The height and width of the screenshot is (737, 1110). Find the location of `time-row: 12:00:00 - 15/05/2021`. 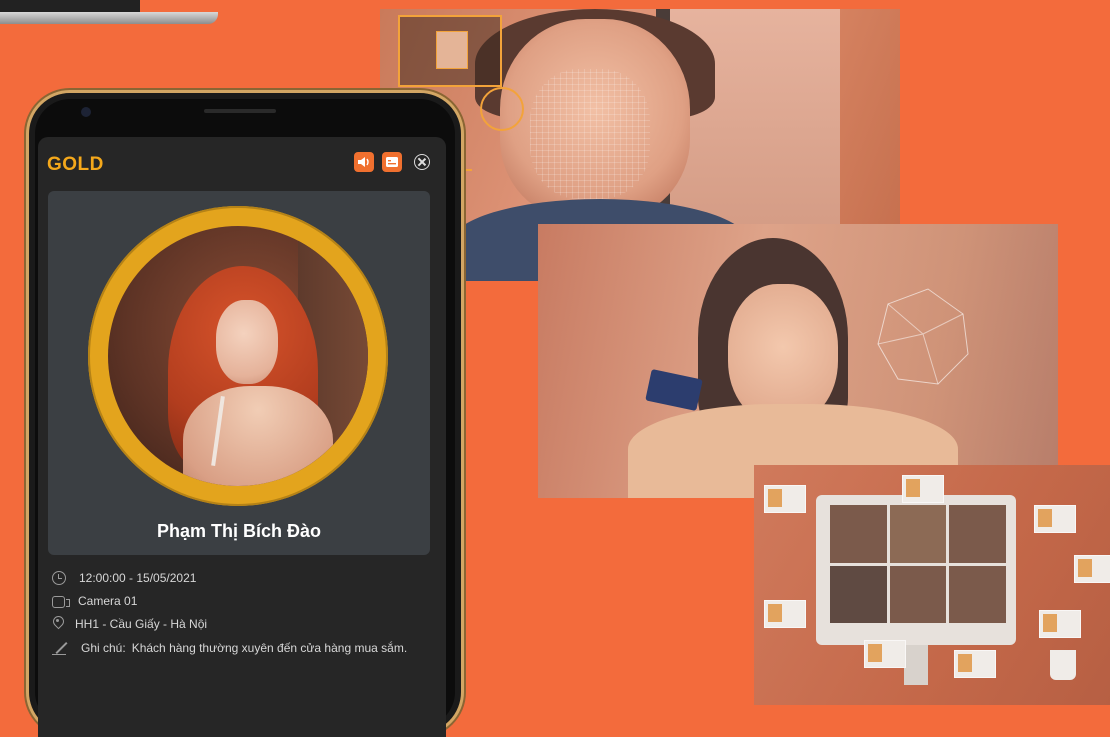

time-row: 12:00:00 - 15/05/2021 is located at coordinates (124, 578).